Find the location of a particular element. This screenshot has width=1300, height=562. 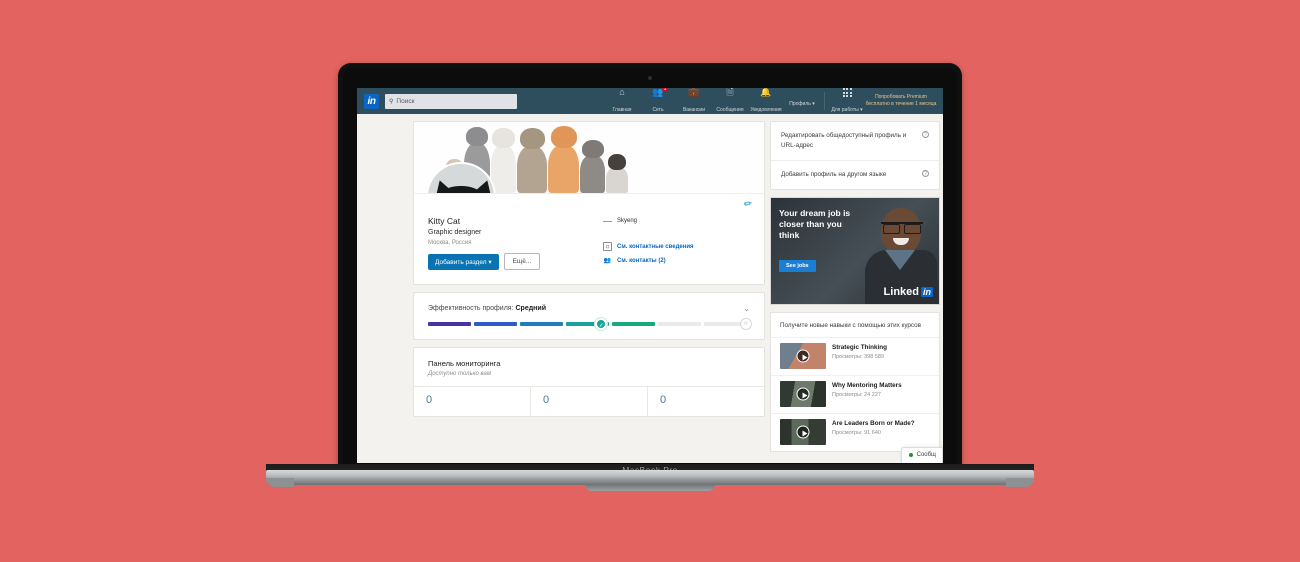

nav-label: Профиль ▾ is located at coordinates (802, 104).